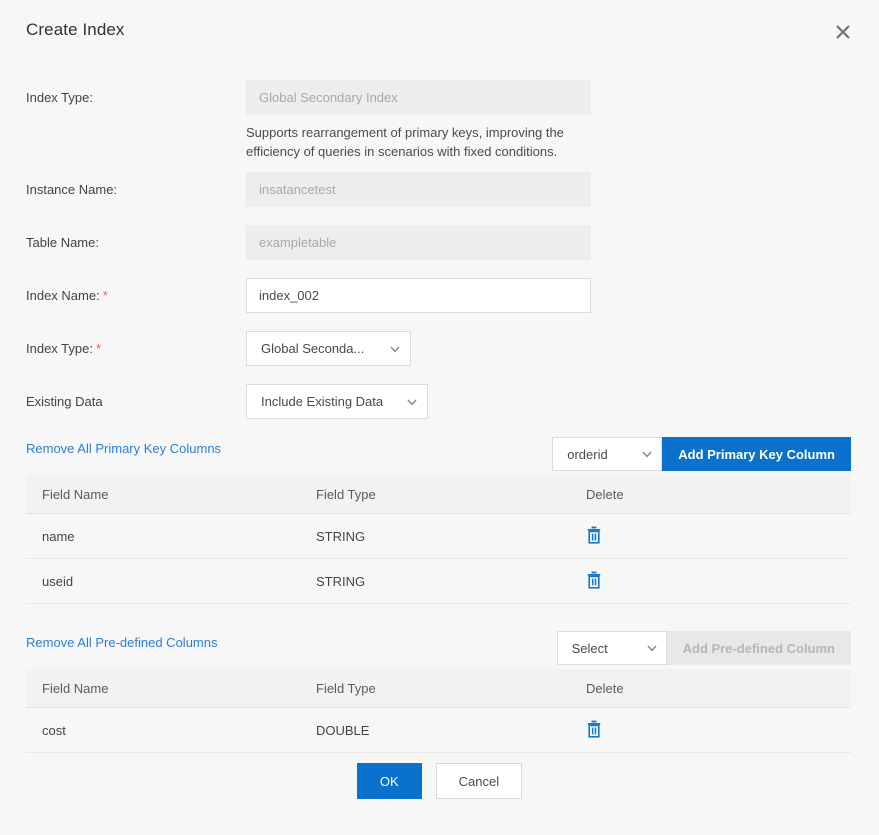 The height and width of the screenshot is (835, 879). Describe the element at coordinates (123, 449) in the screenshot. I see `remove-all-primary-key-columns-link: Remove All Primary Key Columns` at that location.